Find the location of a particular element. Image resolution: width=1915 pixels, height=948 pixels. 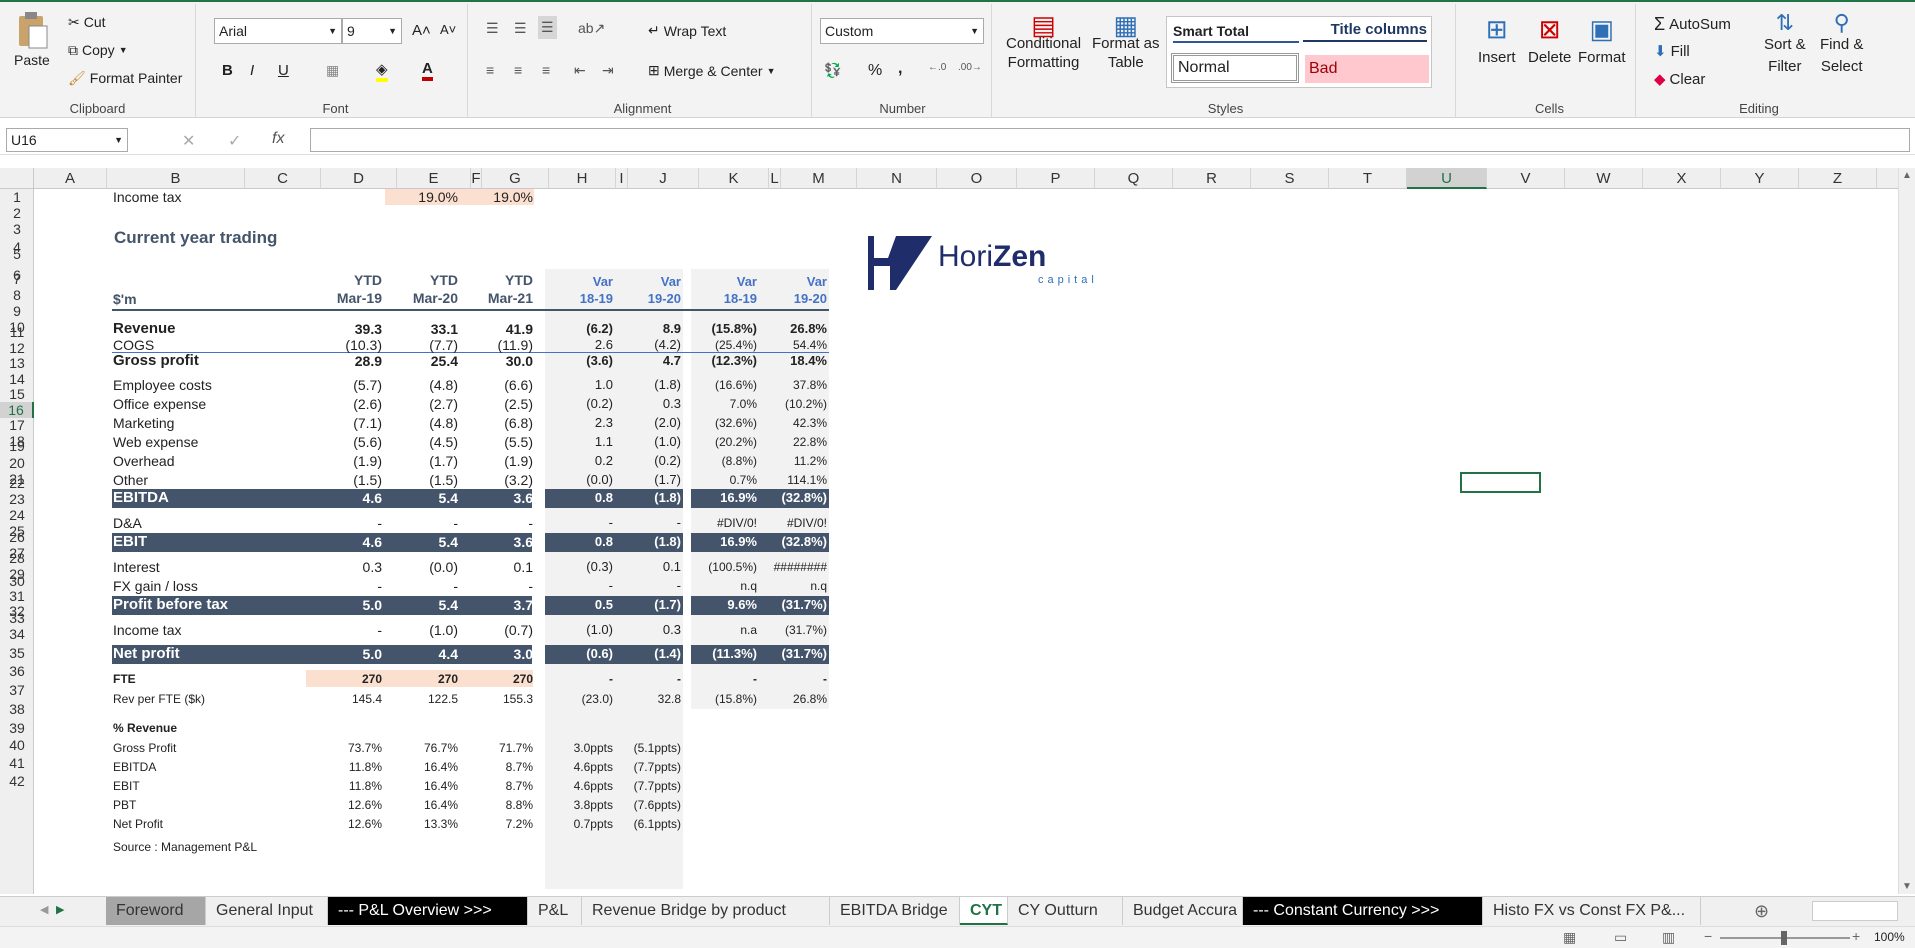

header-c-ytd: YTD is located at coordinates (344, 280).